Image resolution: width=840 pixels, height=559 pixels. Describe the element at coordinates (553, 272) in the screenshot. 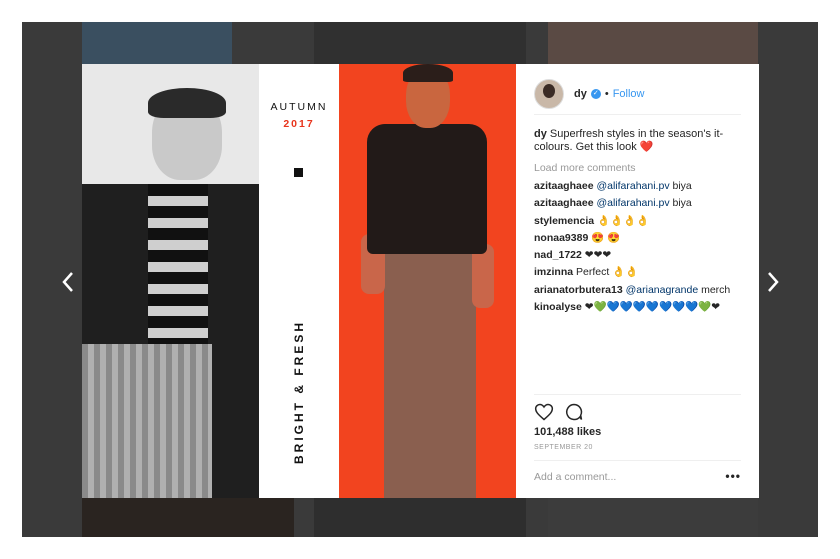

I see `comment-username: imzinna` at that location.